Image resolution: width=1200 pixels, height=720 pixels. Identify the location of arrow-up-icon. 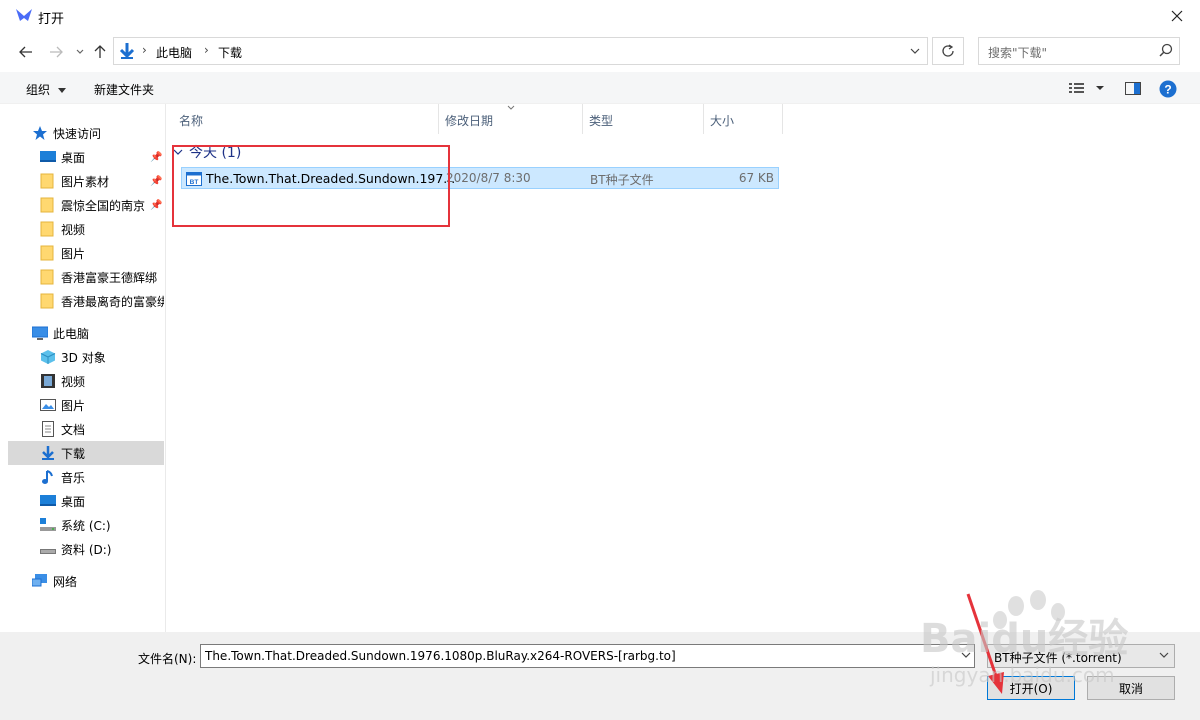
(100, 51).